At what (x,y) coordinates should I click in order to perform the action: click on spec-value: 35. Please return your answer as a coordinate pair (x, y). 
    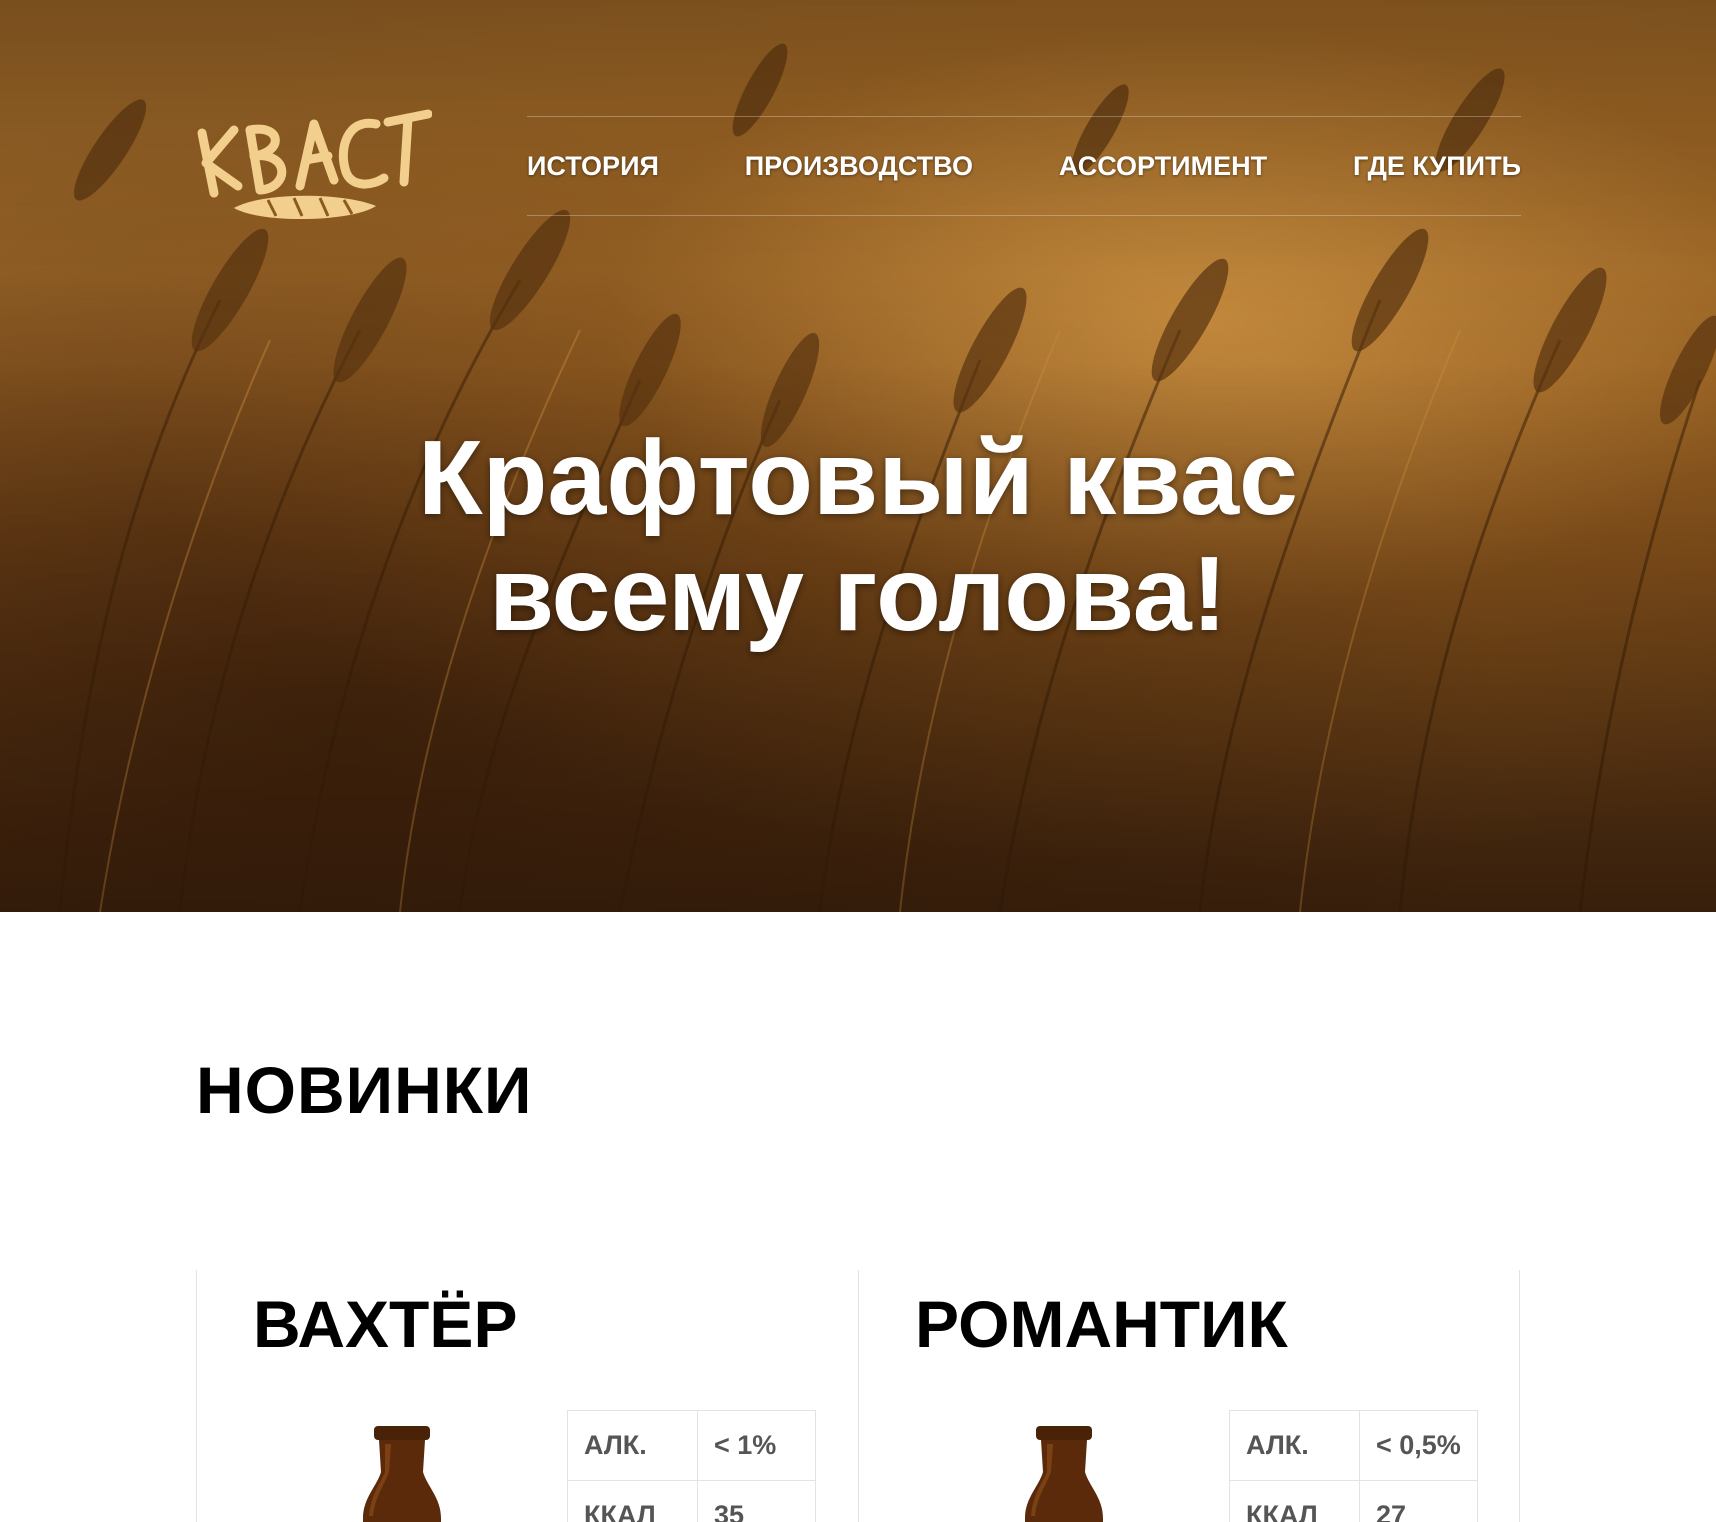
    Looking at the image, I should click on (756, 1501).